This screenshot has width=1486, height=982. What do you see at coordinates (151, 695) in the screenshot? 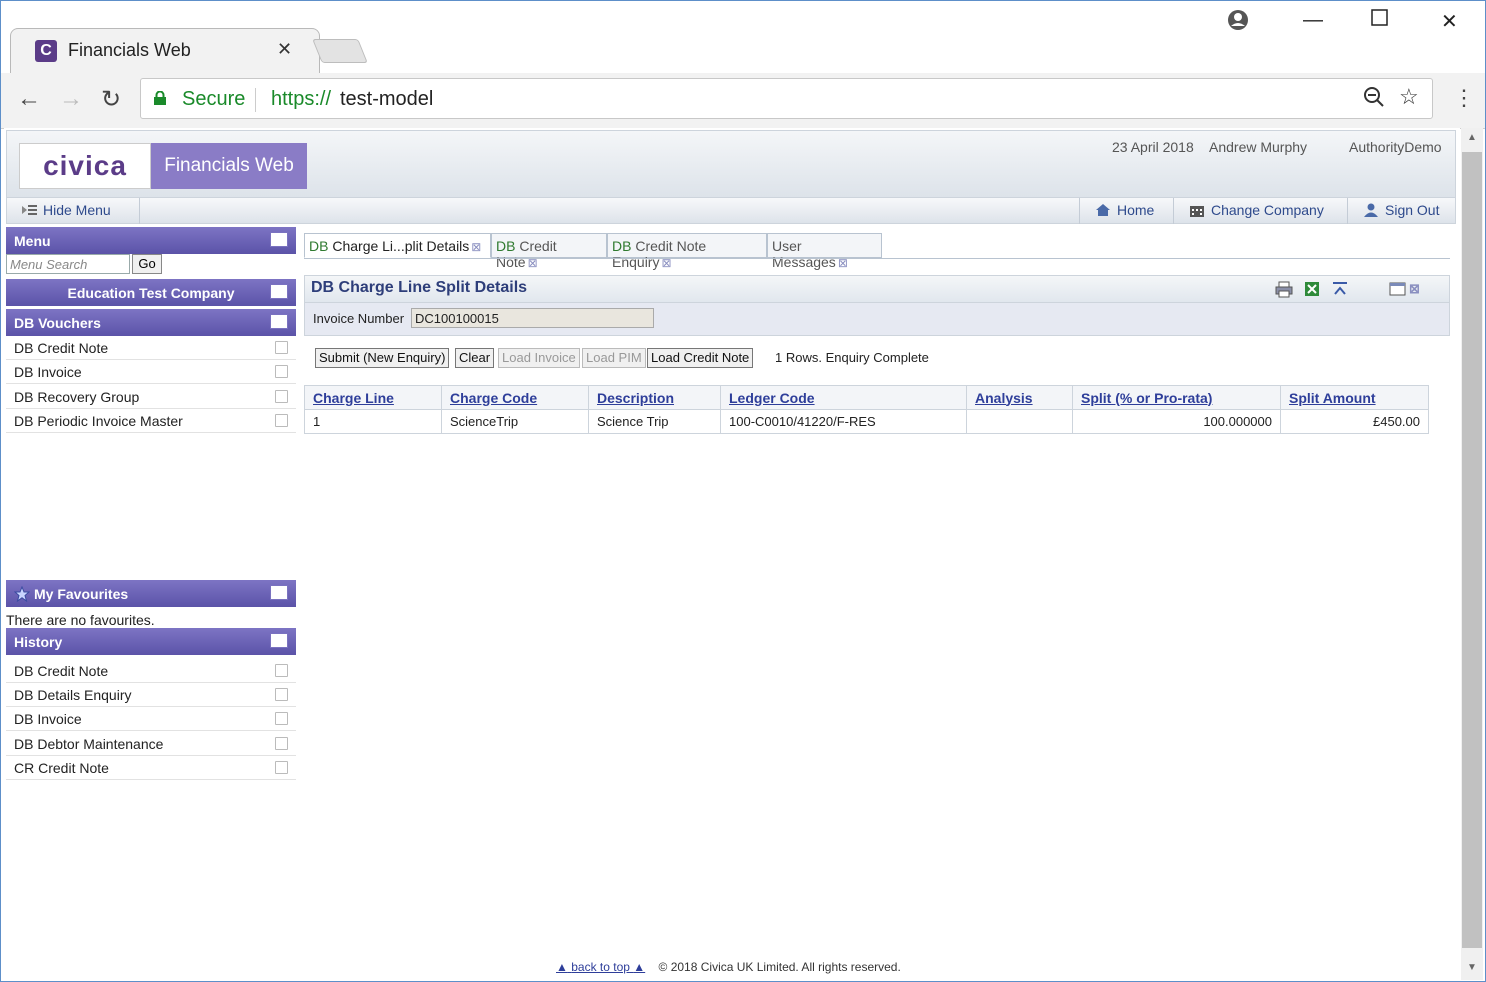
I see `history-item-db-details-enquiry: DB Details Enquiry` at bounding box center [151, 695].